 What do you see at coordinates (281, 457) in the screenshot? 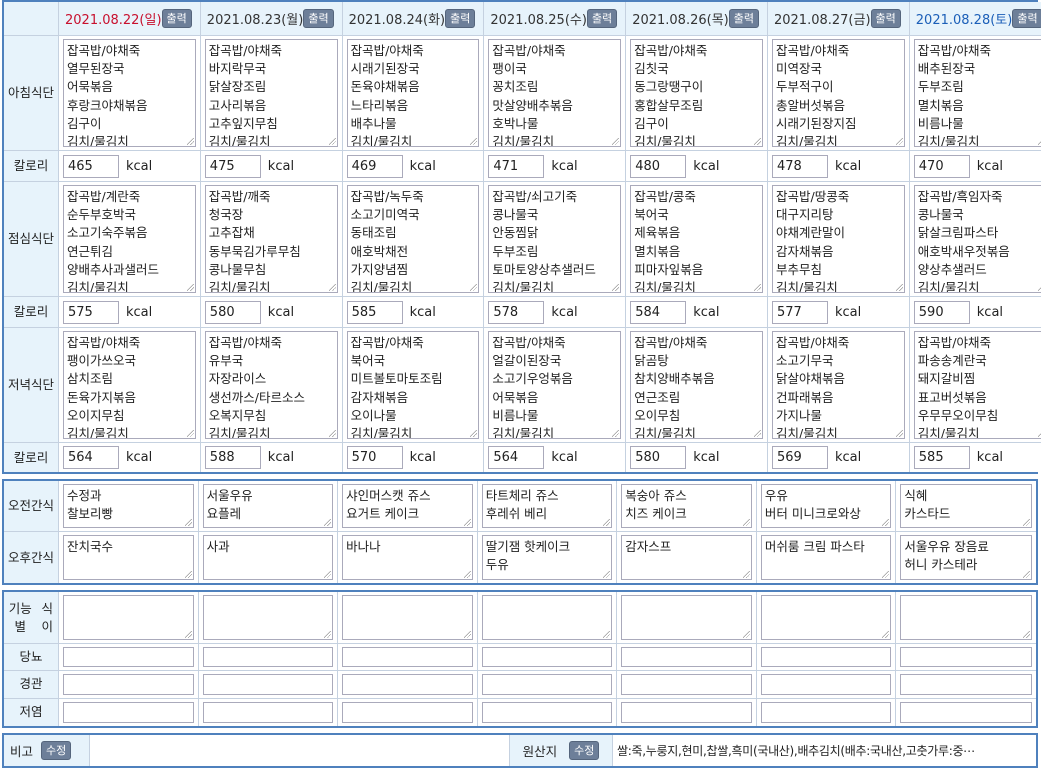
I see `kcal-unit: kcal` at bounding box center [281, 457].